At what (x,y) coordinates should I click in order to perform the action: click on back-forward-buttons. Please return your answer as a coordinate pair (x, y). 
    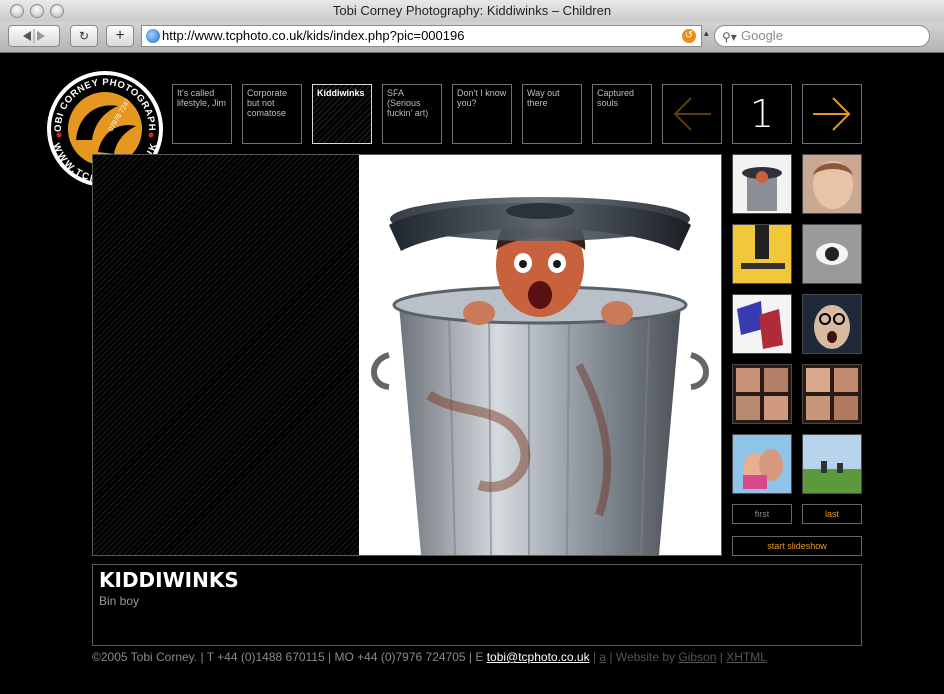
    Looking at the image, I should click on (34, 36).